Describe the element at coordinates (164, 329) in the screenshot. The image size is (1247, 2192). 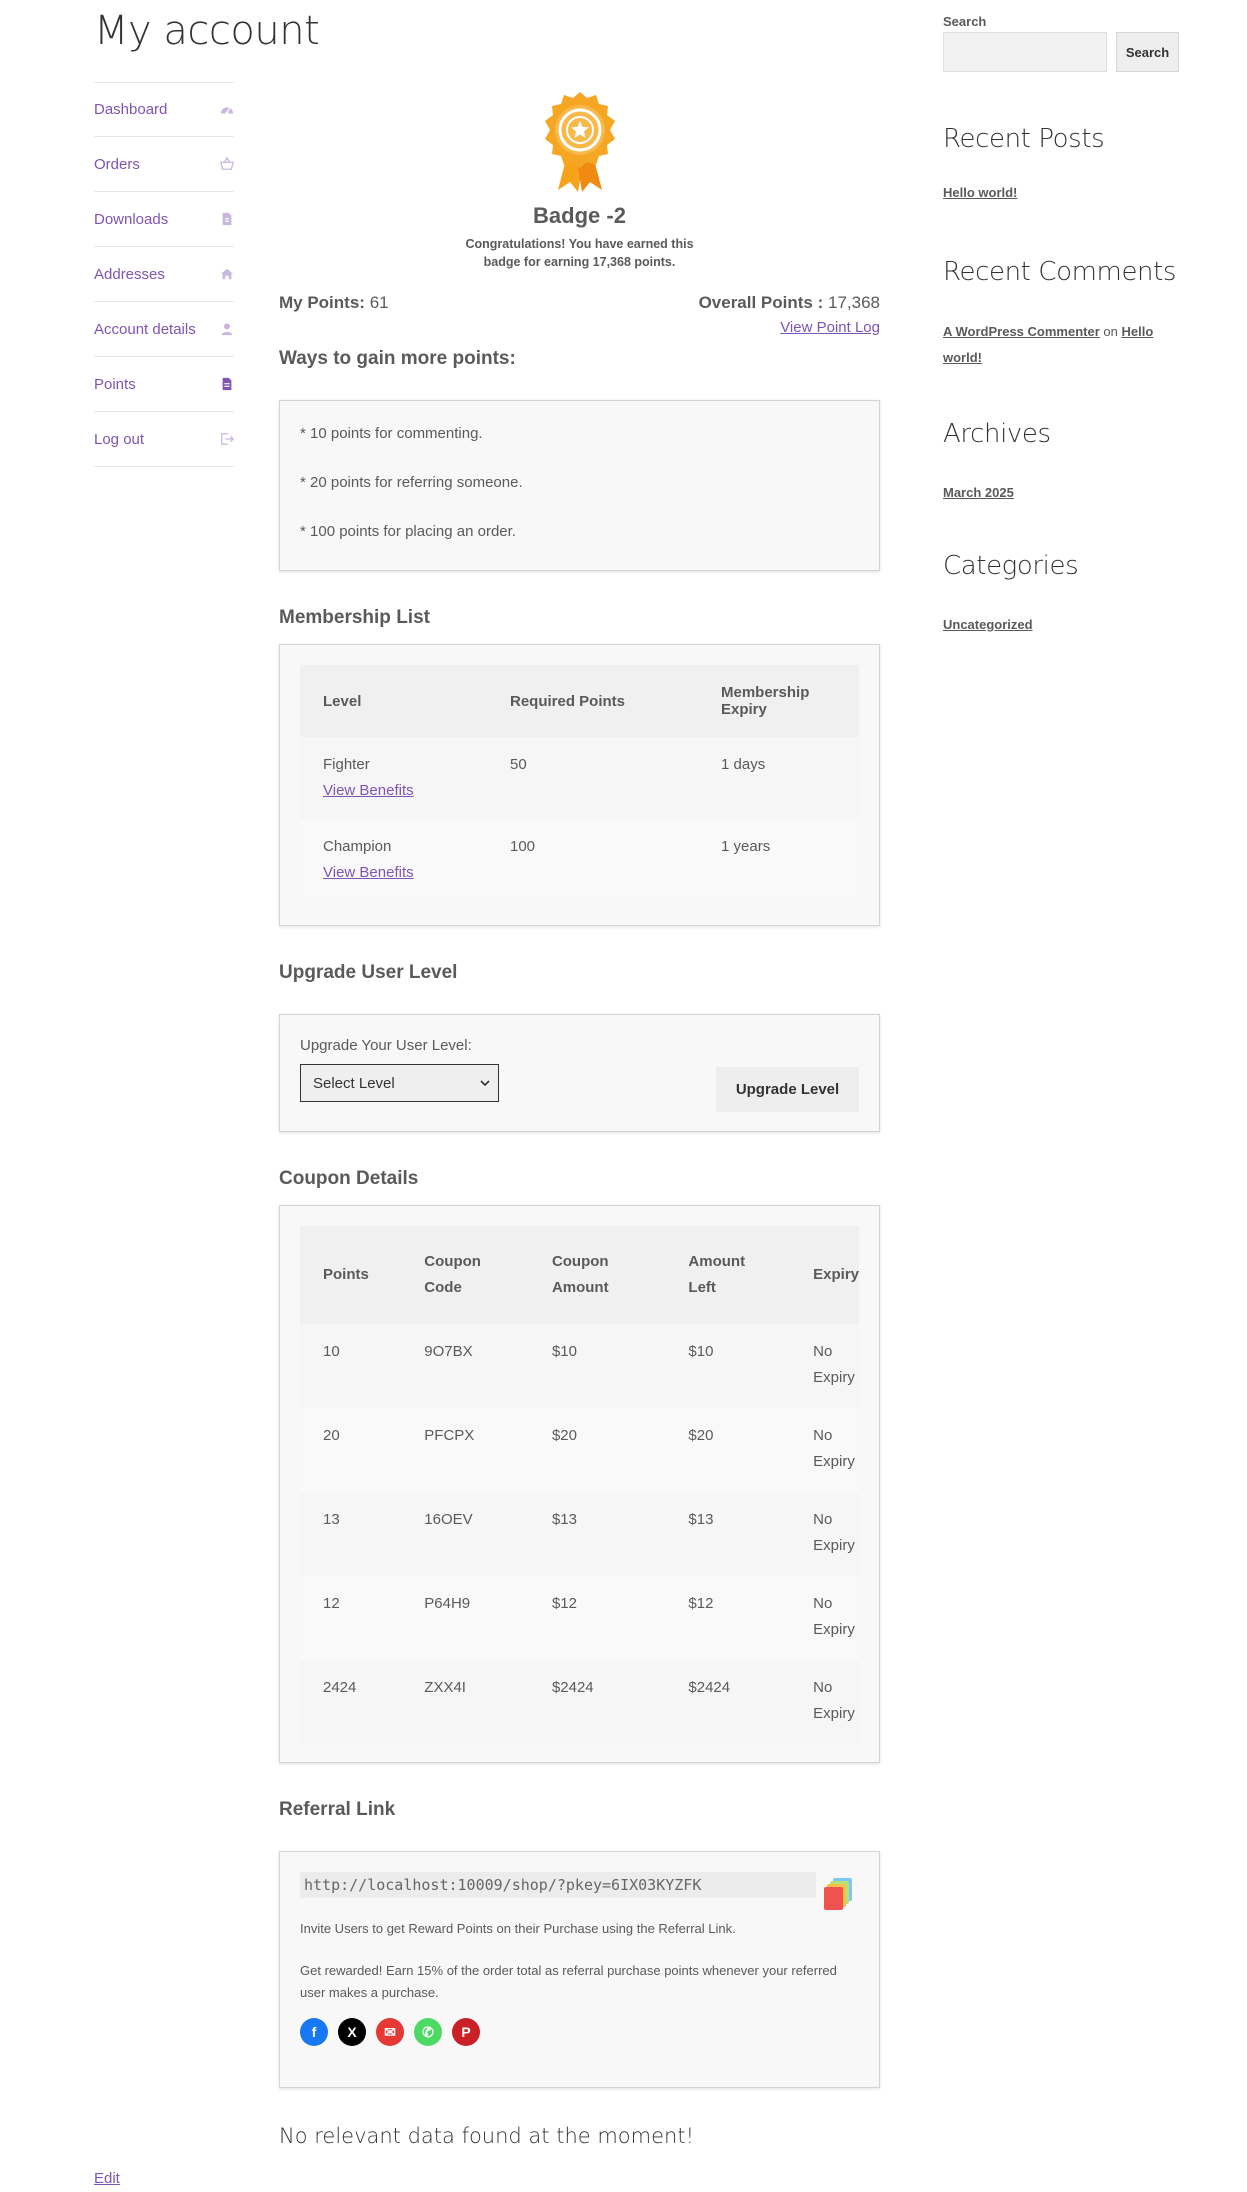
I see `nav-item-account-details: Account details` at that location.